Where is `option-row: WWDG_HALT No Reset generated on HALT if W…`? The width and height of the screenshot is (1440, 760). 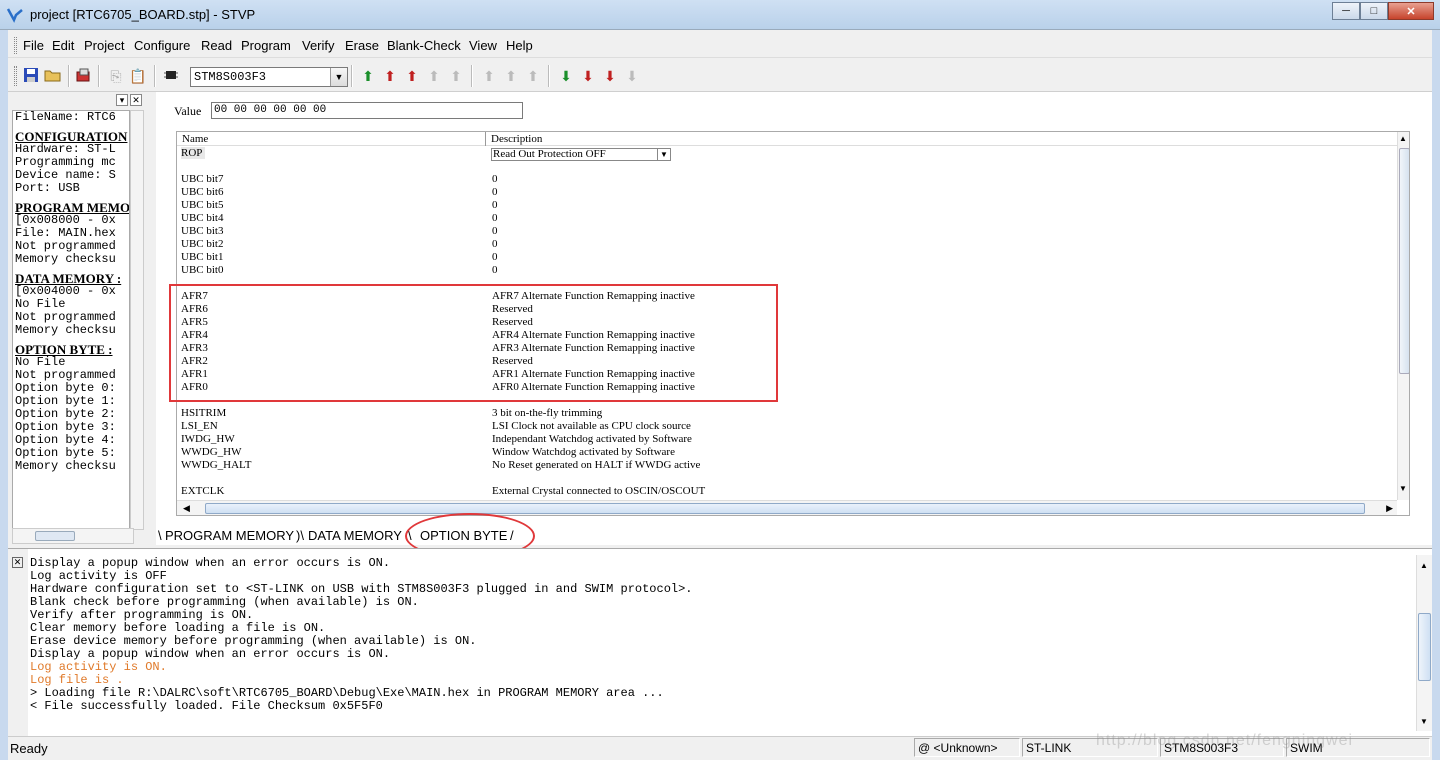 option-row: WWDG_HALT No Reset generated on HALT if W… is located at coordinates (787, 465).